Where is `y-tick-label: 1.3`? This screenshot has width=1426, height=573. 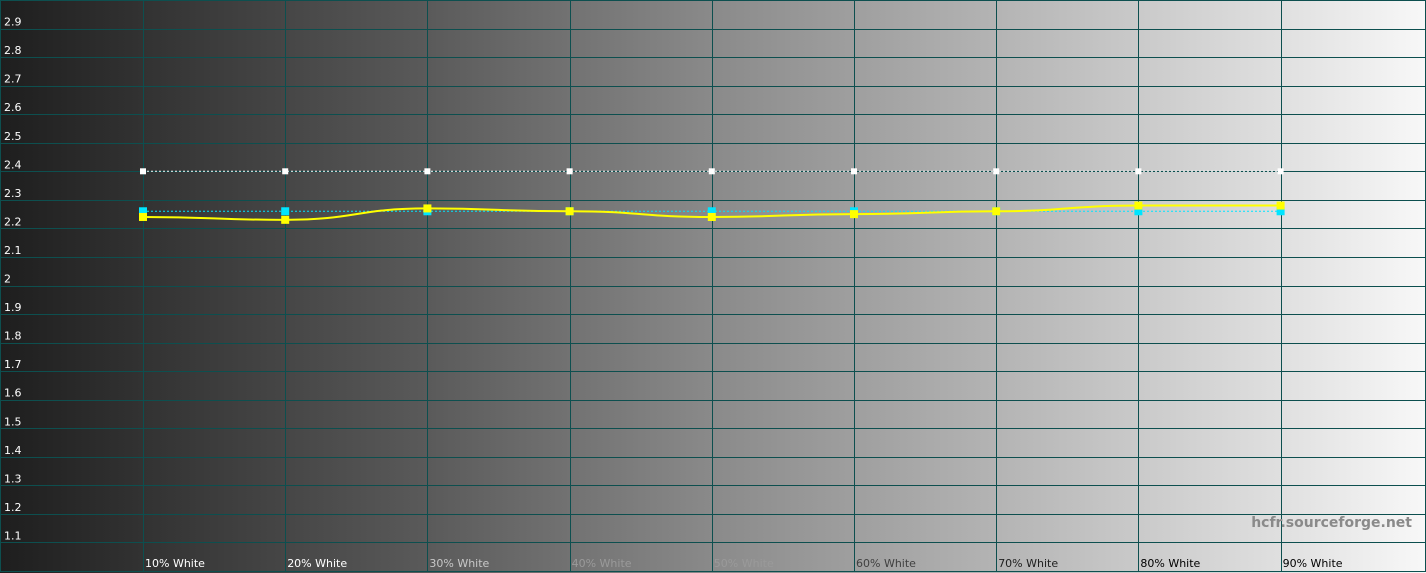 y-tick-label: 1.3 is located at coordinates (13, 478).